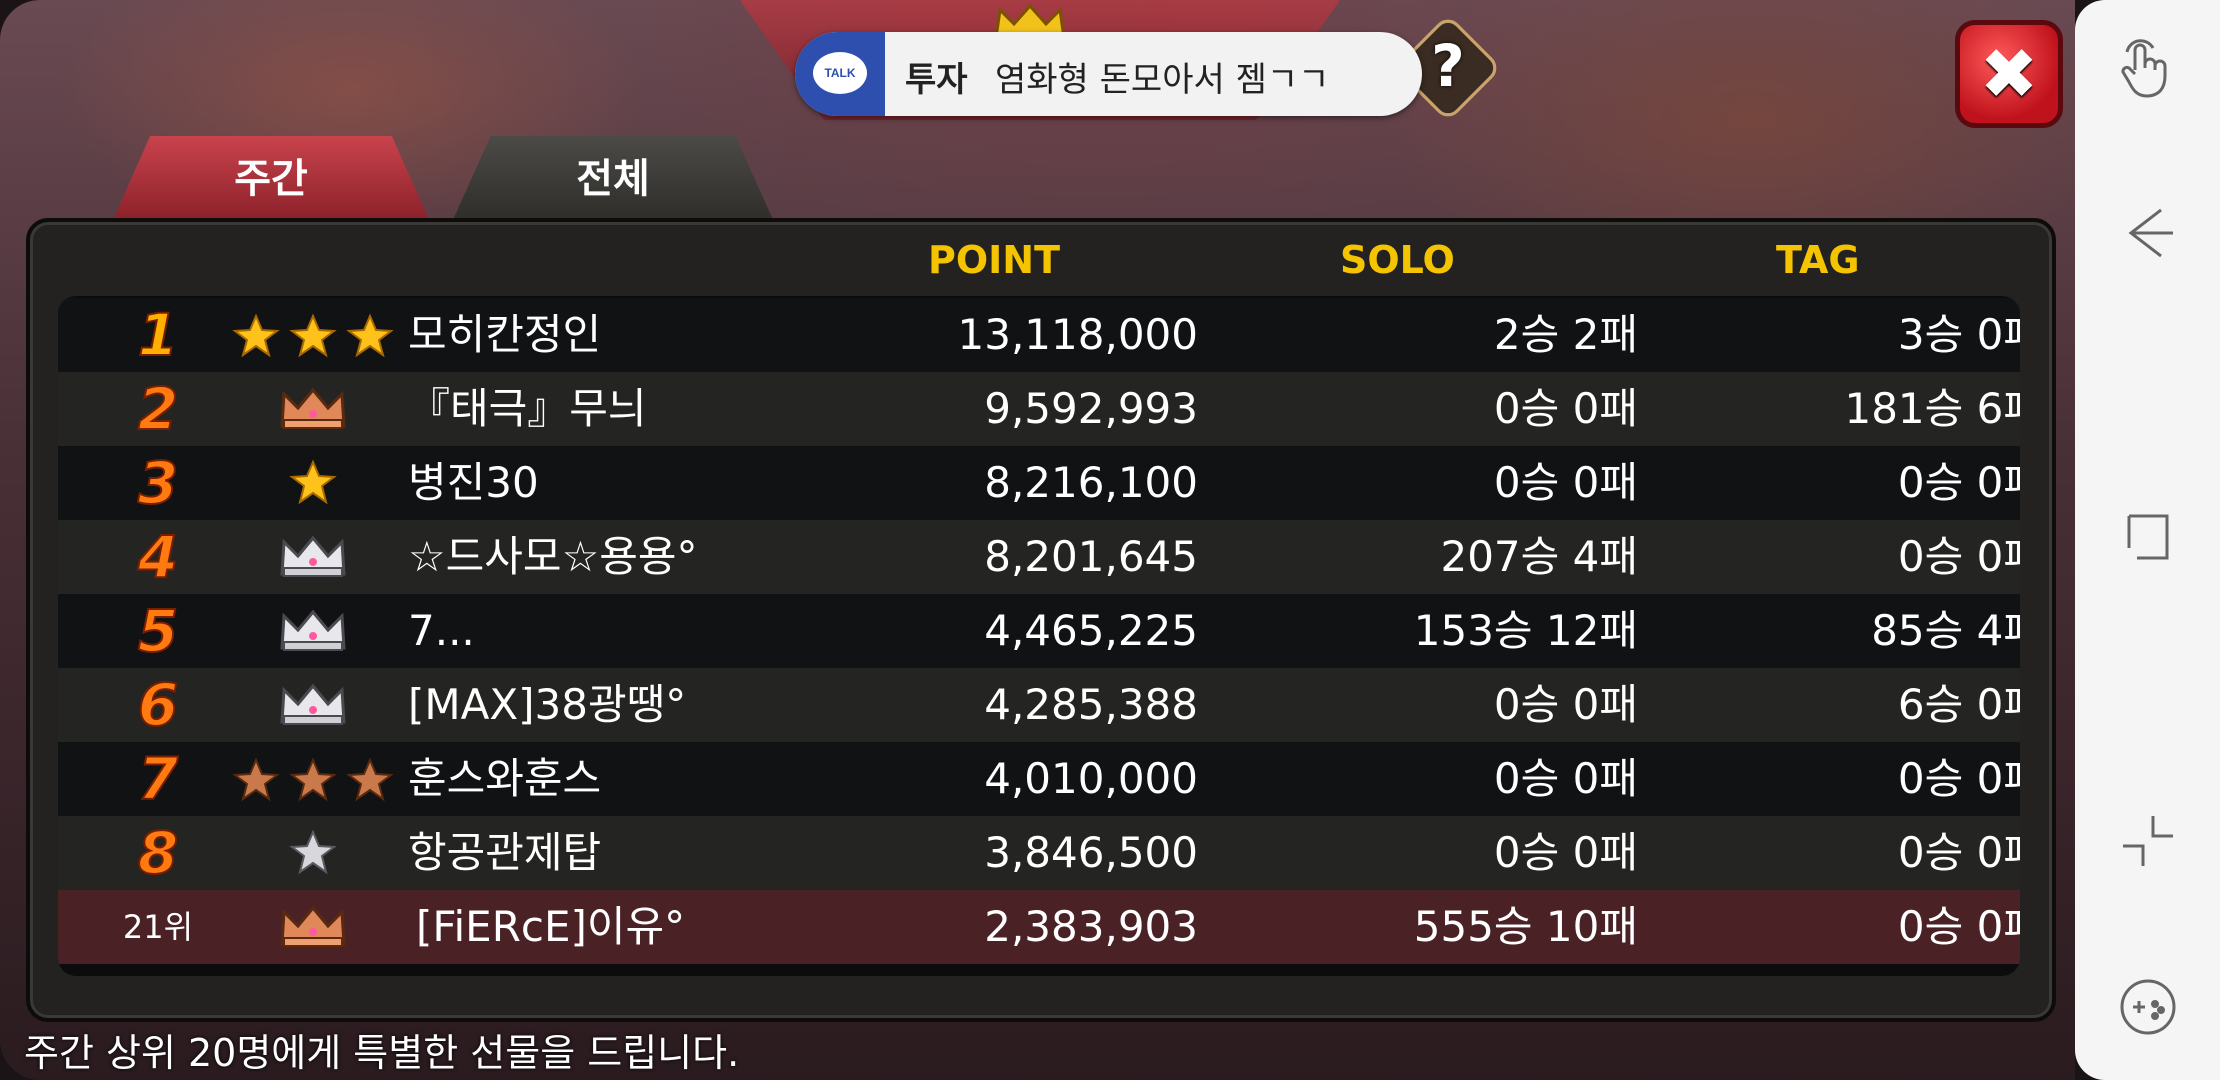 The height and width of the screenshot is (1080, 2220). Describe the element at coordinates (313, 483) in the screenshot. I see `gold-star-icon` at that location.